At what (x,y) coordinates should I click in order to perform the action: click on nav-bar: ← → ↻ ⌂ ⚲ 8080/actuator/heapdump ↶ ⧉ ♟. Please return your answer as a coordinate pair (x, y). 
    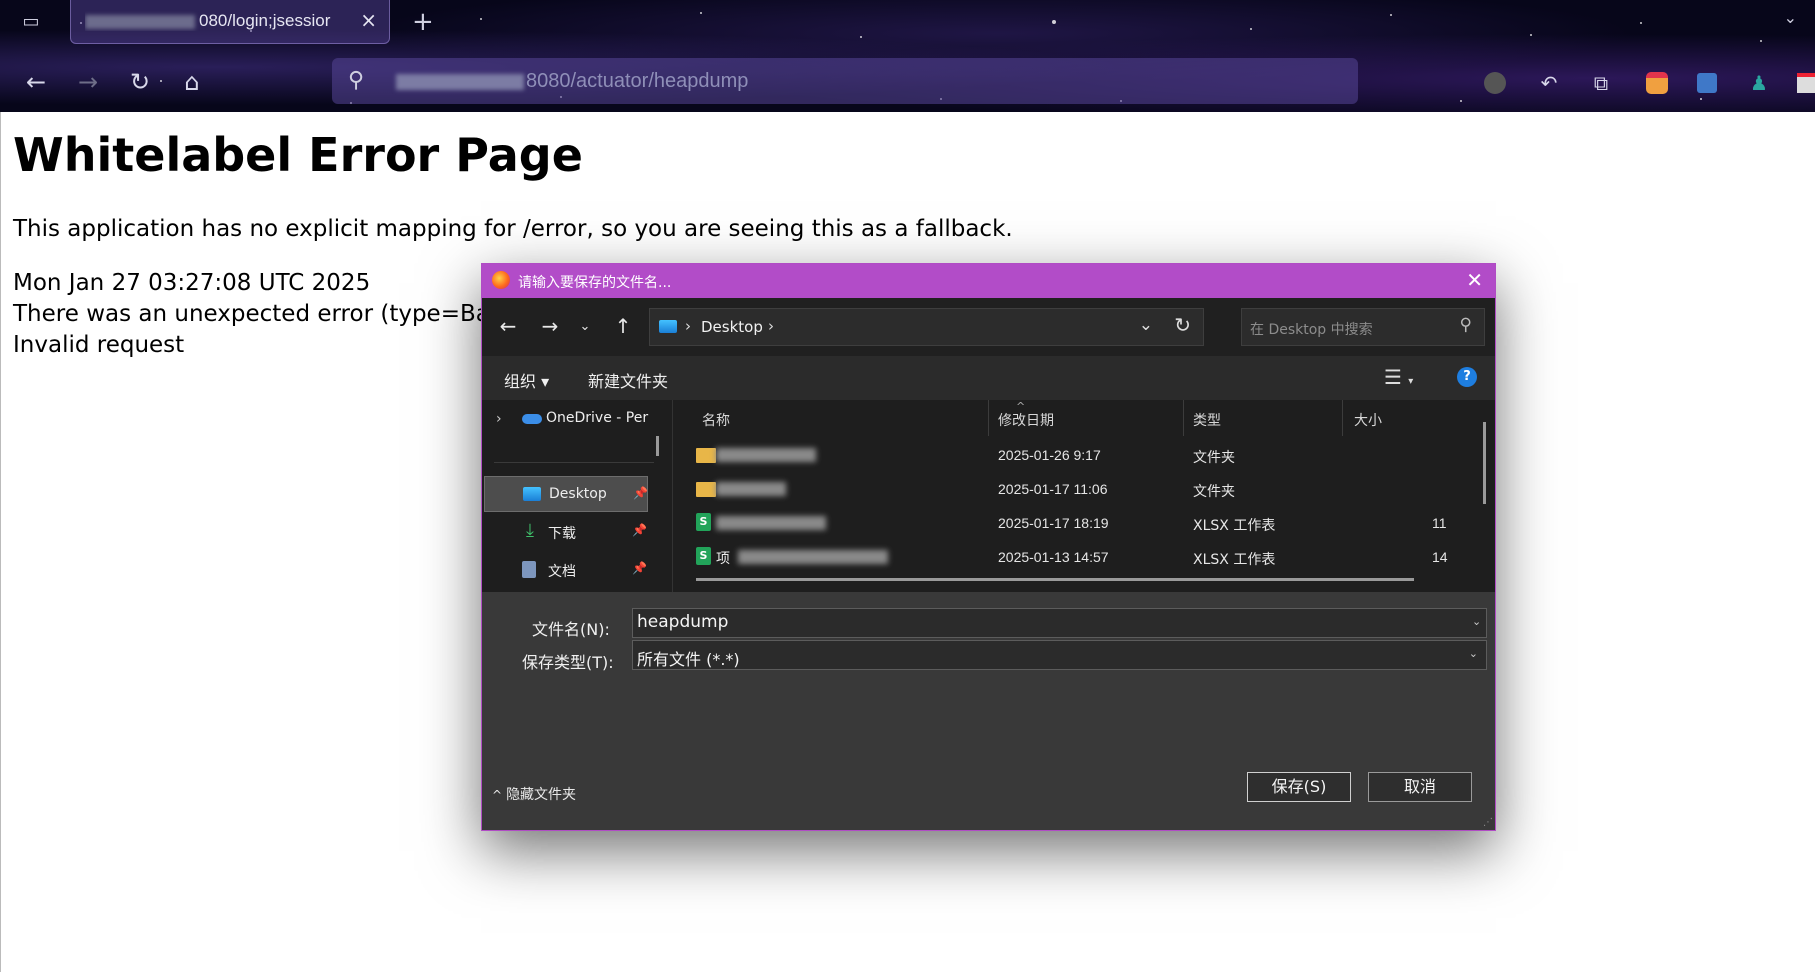
    Looking at the image, I should click on (907, 82).